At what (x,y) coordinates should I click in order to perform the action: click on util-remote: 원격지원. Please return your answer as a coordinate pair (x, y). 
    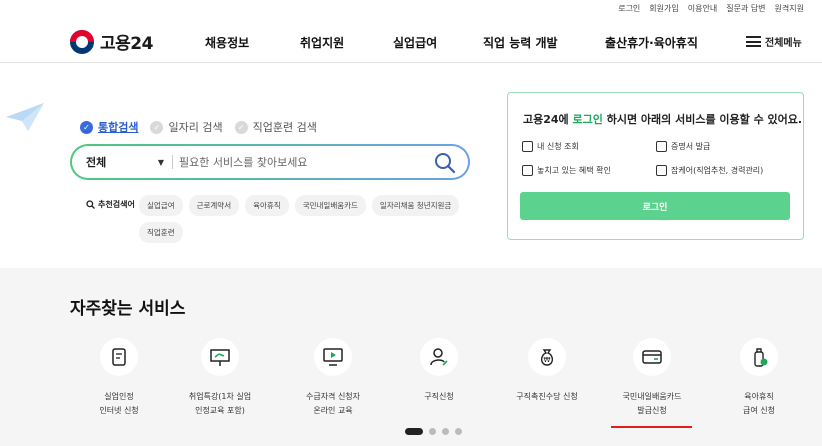
    Looking at the image, I should click on (789, 8).